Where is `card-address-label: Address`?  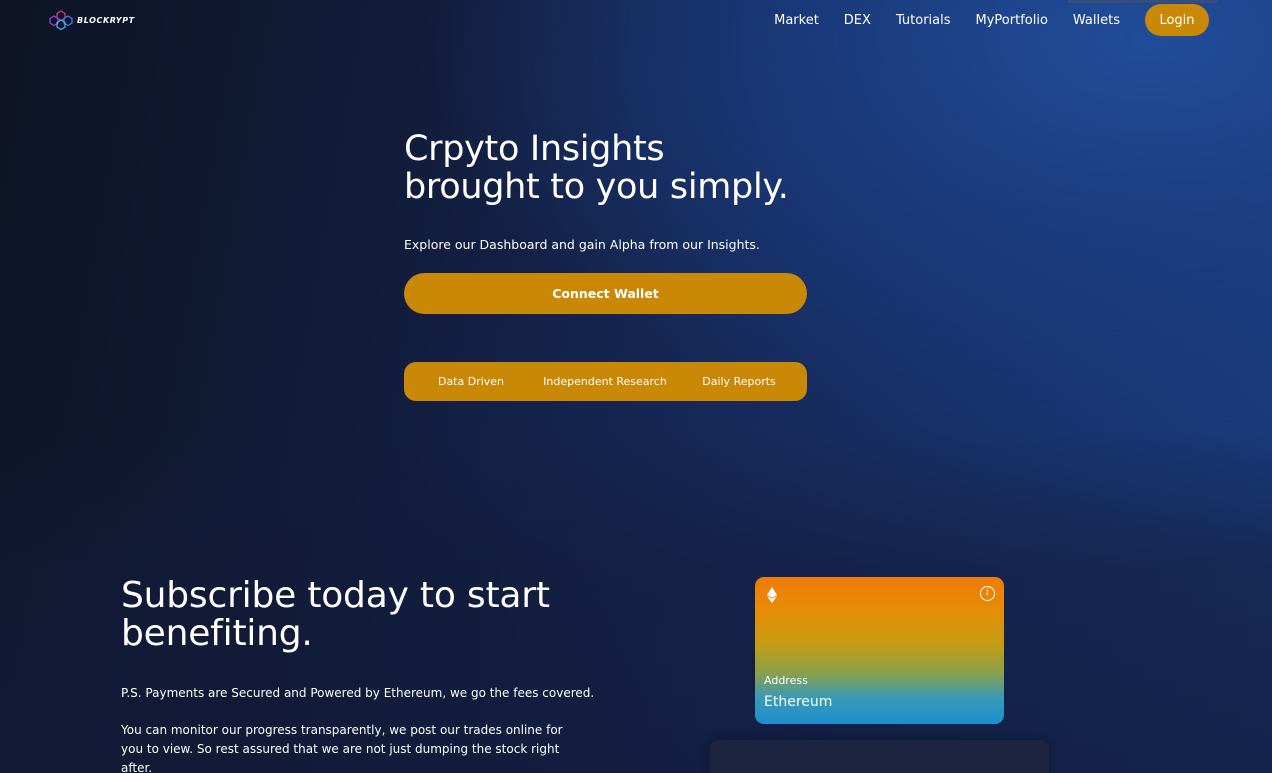 card-address-label: Address is located at coordinates (786, 680).